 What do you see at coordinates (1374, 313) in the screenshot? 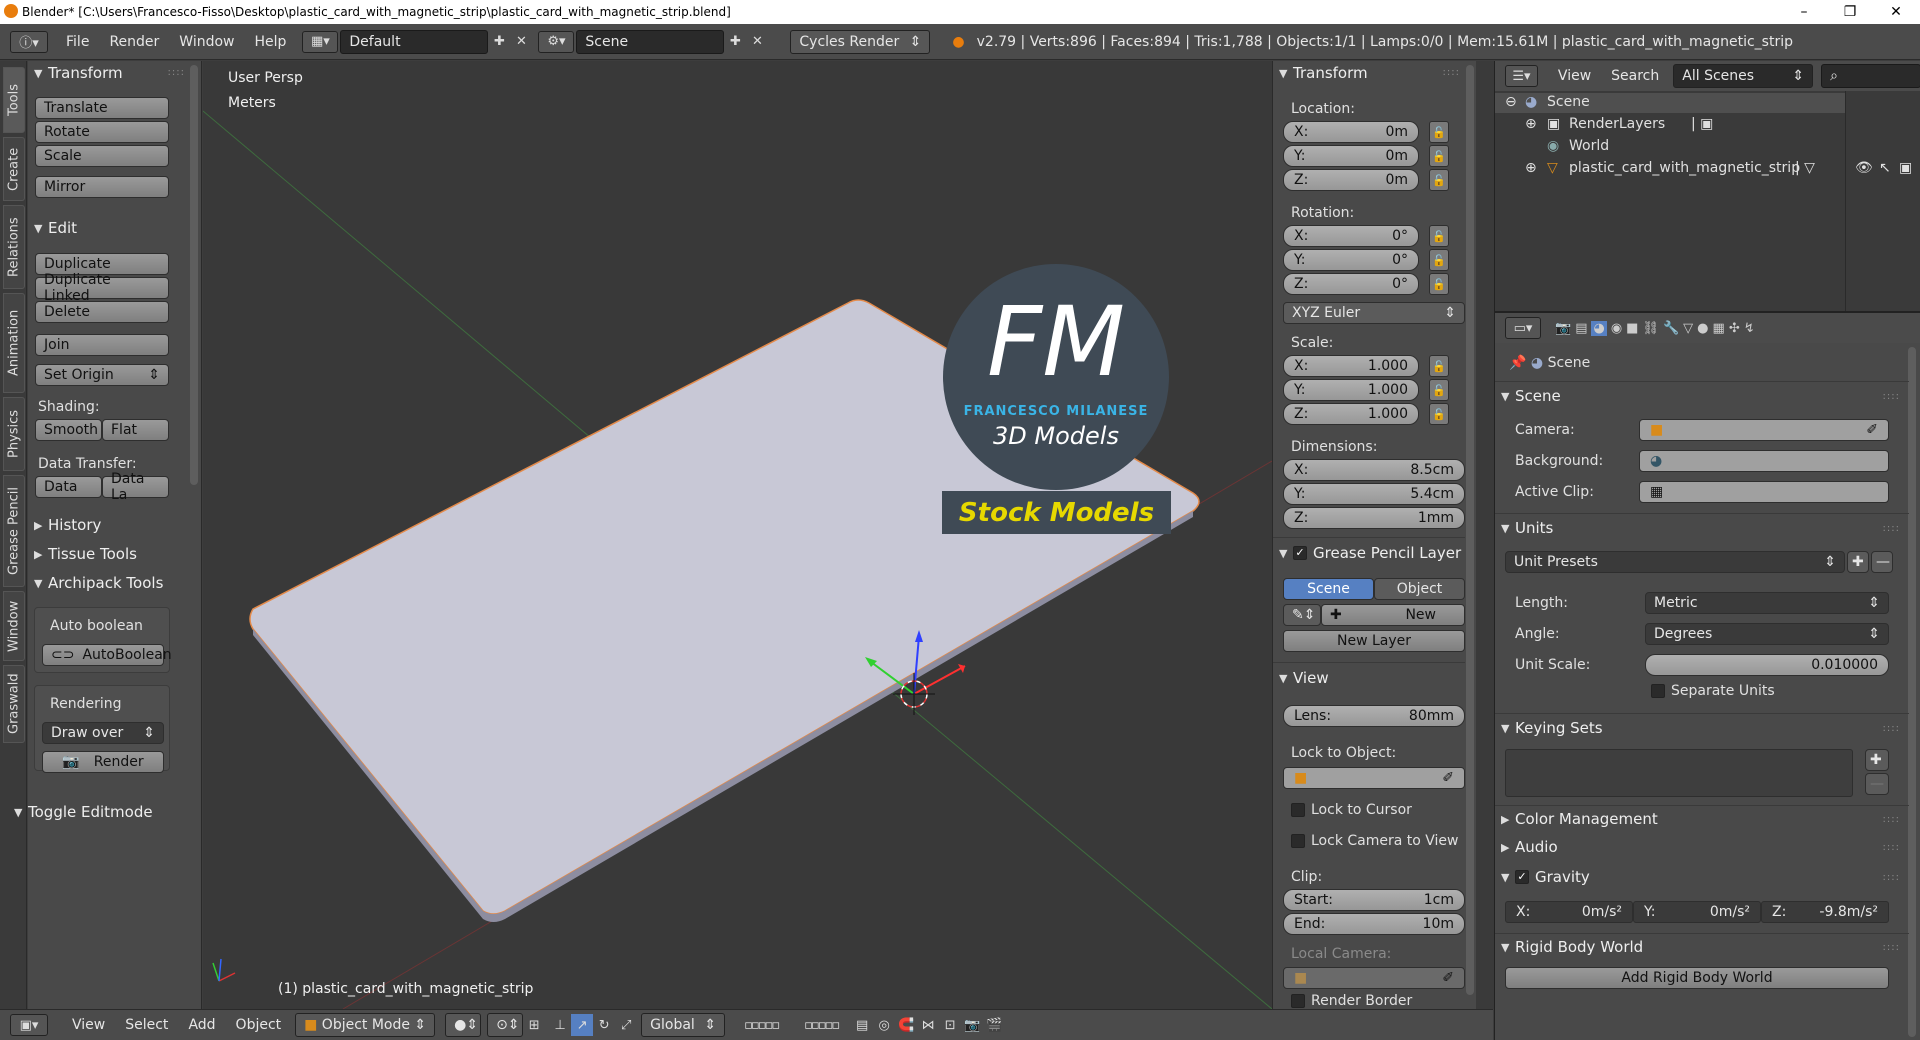
I see `rotation-mode-dropdown: XYZ Euler ⇕` at bounding box center [1374, 313].